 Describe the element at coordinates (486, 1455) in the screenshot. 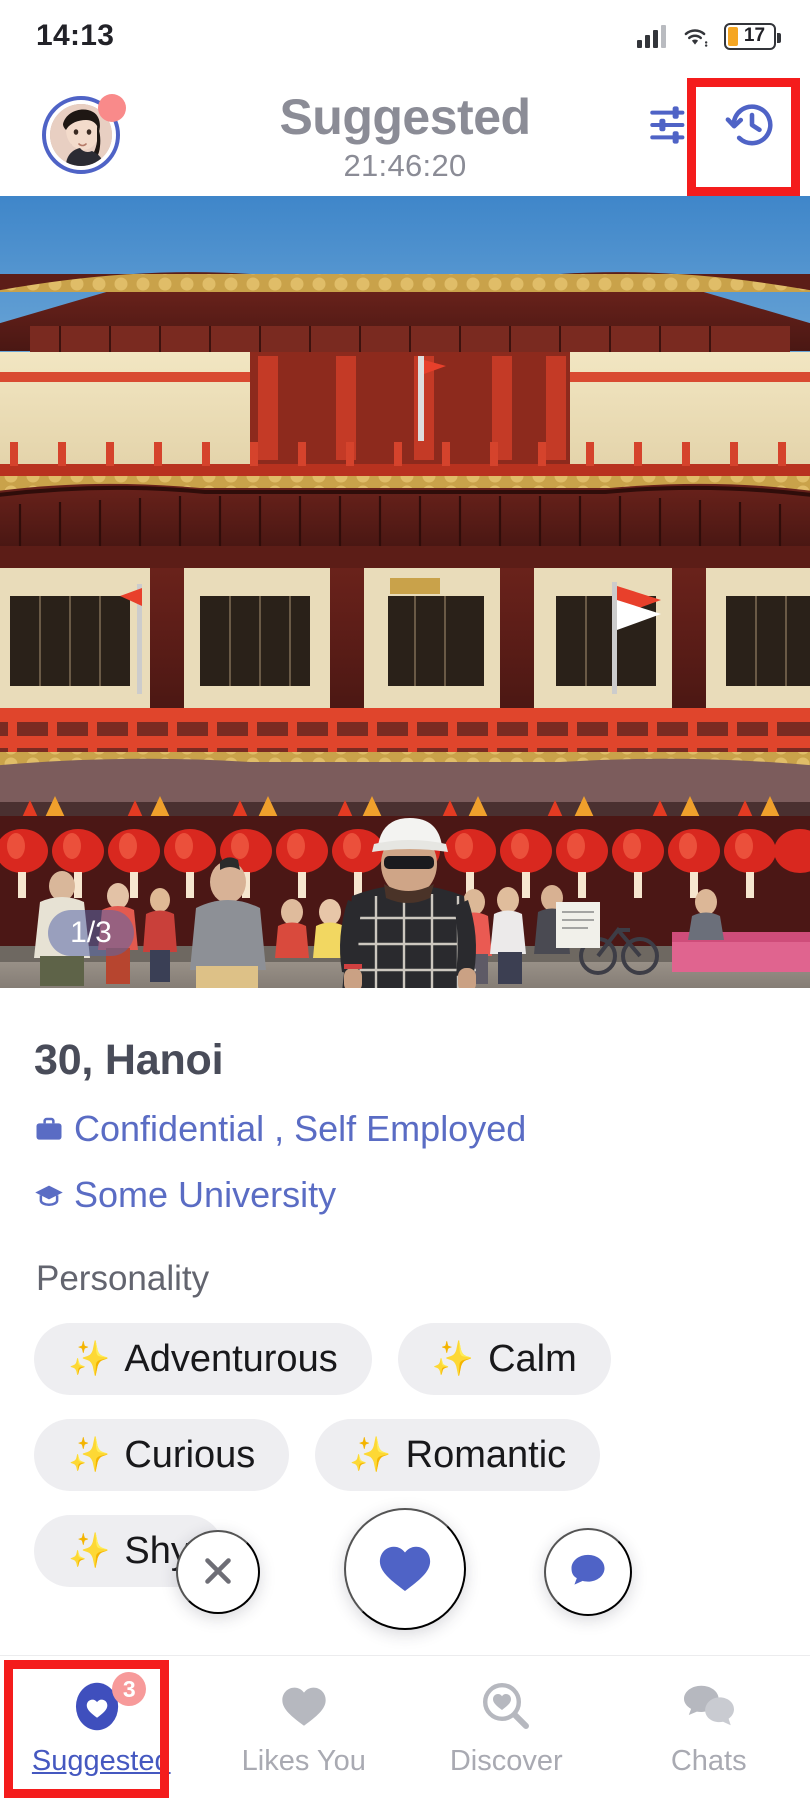

I see `personality-chip-label: Romantic` at that location.